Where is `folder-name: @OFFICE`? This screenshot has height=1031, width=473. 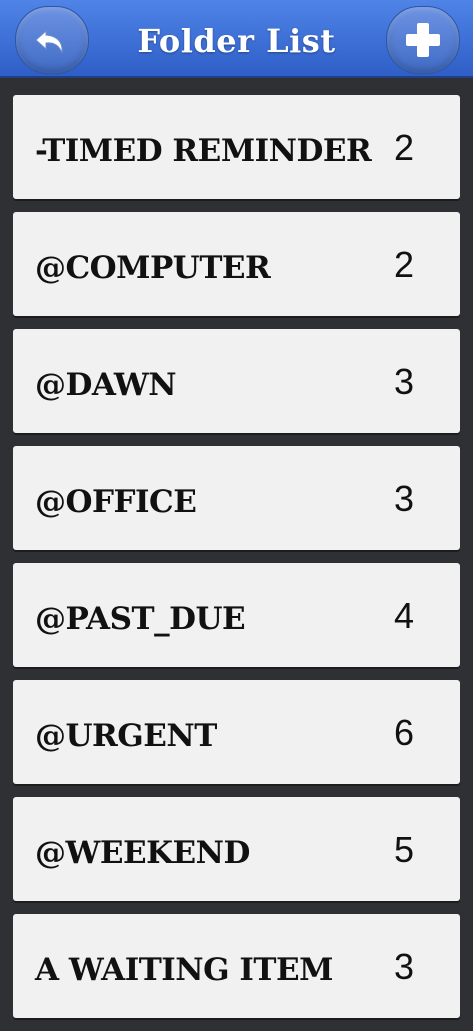 folder-name: @OFFICE is located at coordinates (116, 502).